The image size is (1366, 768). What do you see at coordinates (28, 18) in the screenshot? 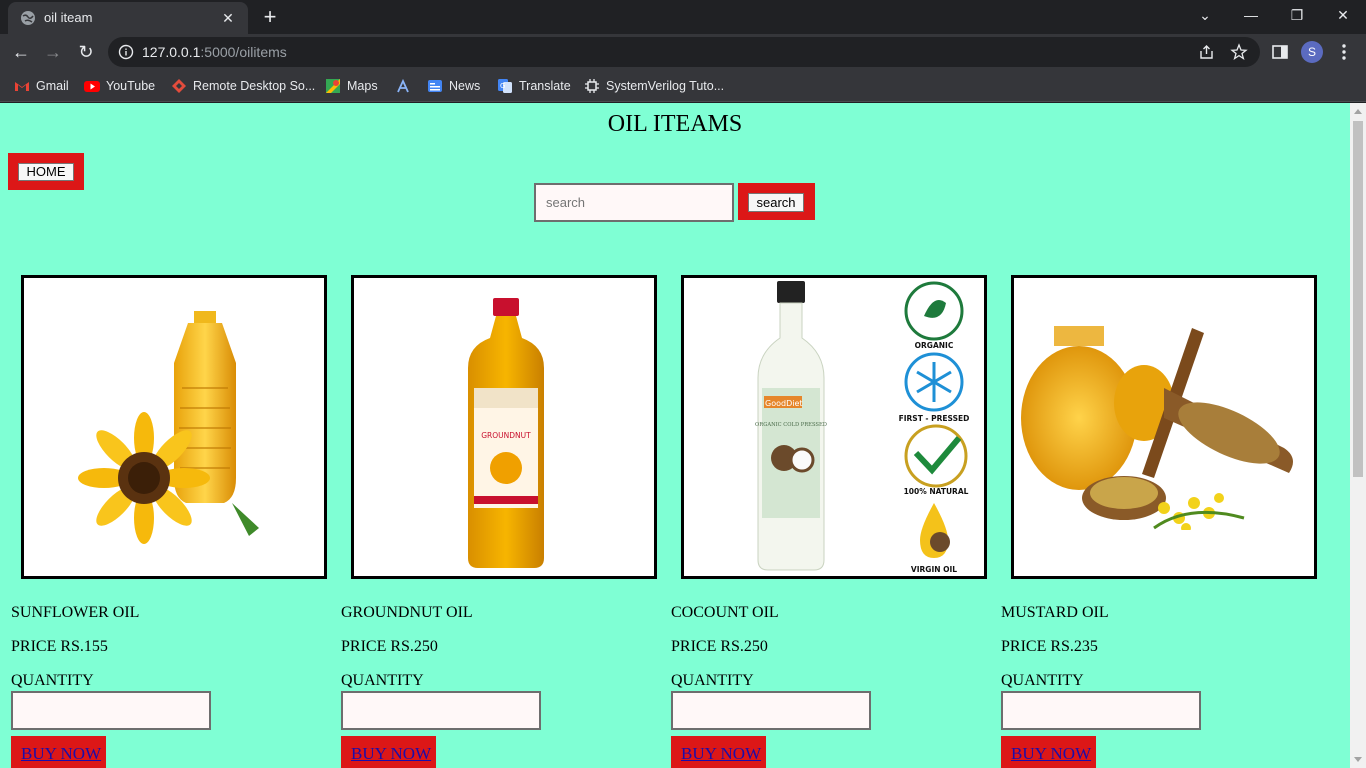
I see `globe-icon` at bounding box center [28, 18].